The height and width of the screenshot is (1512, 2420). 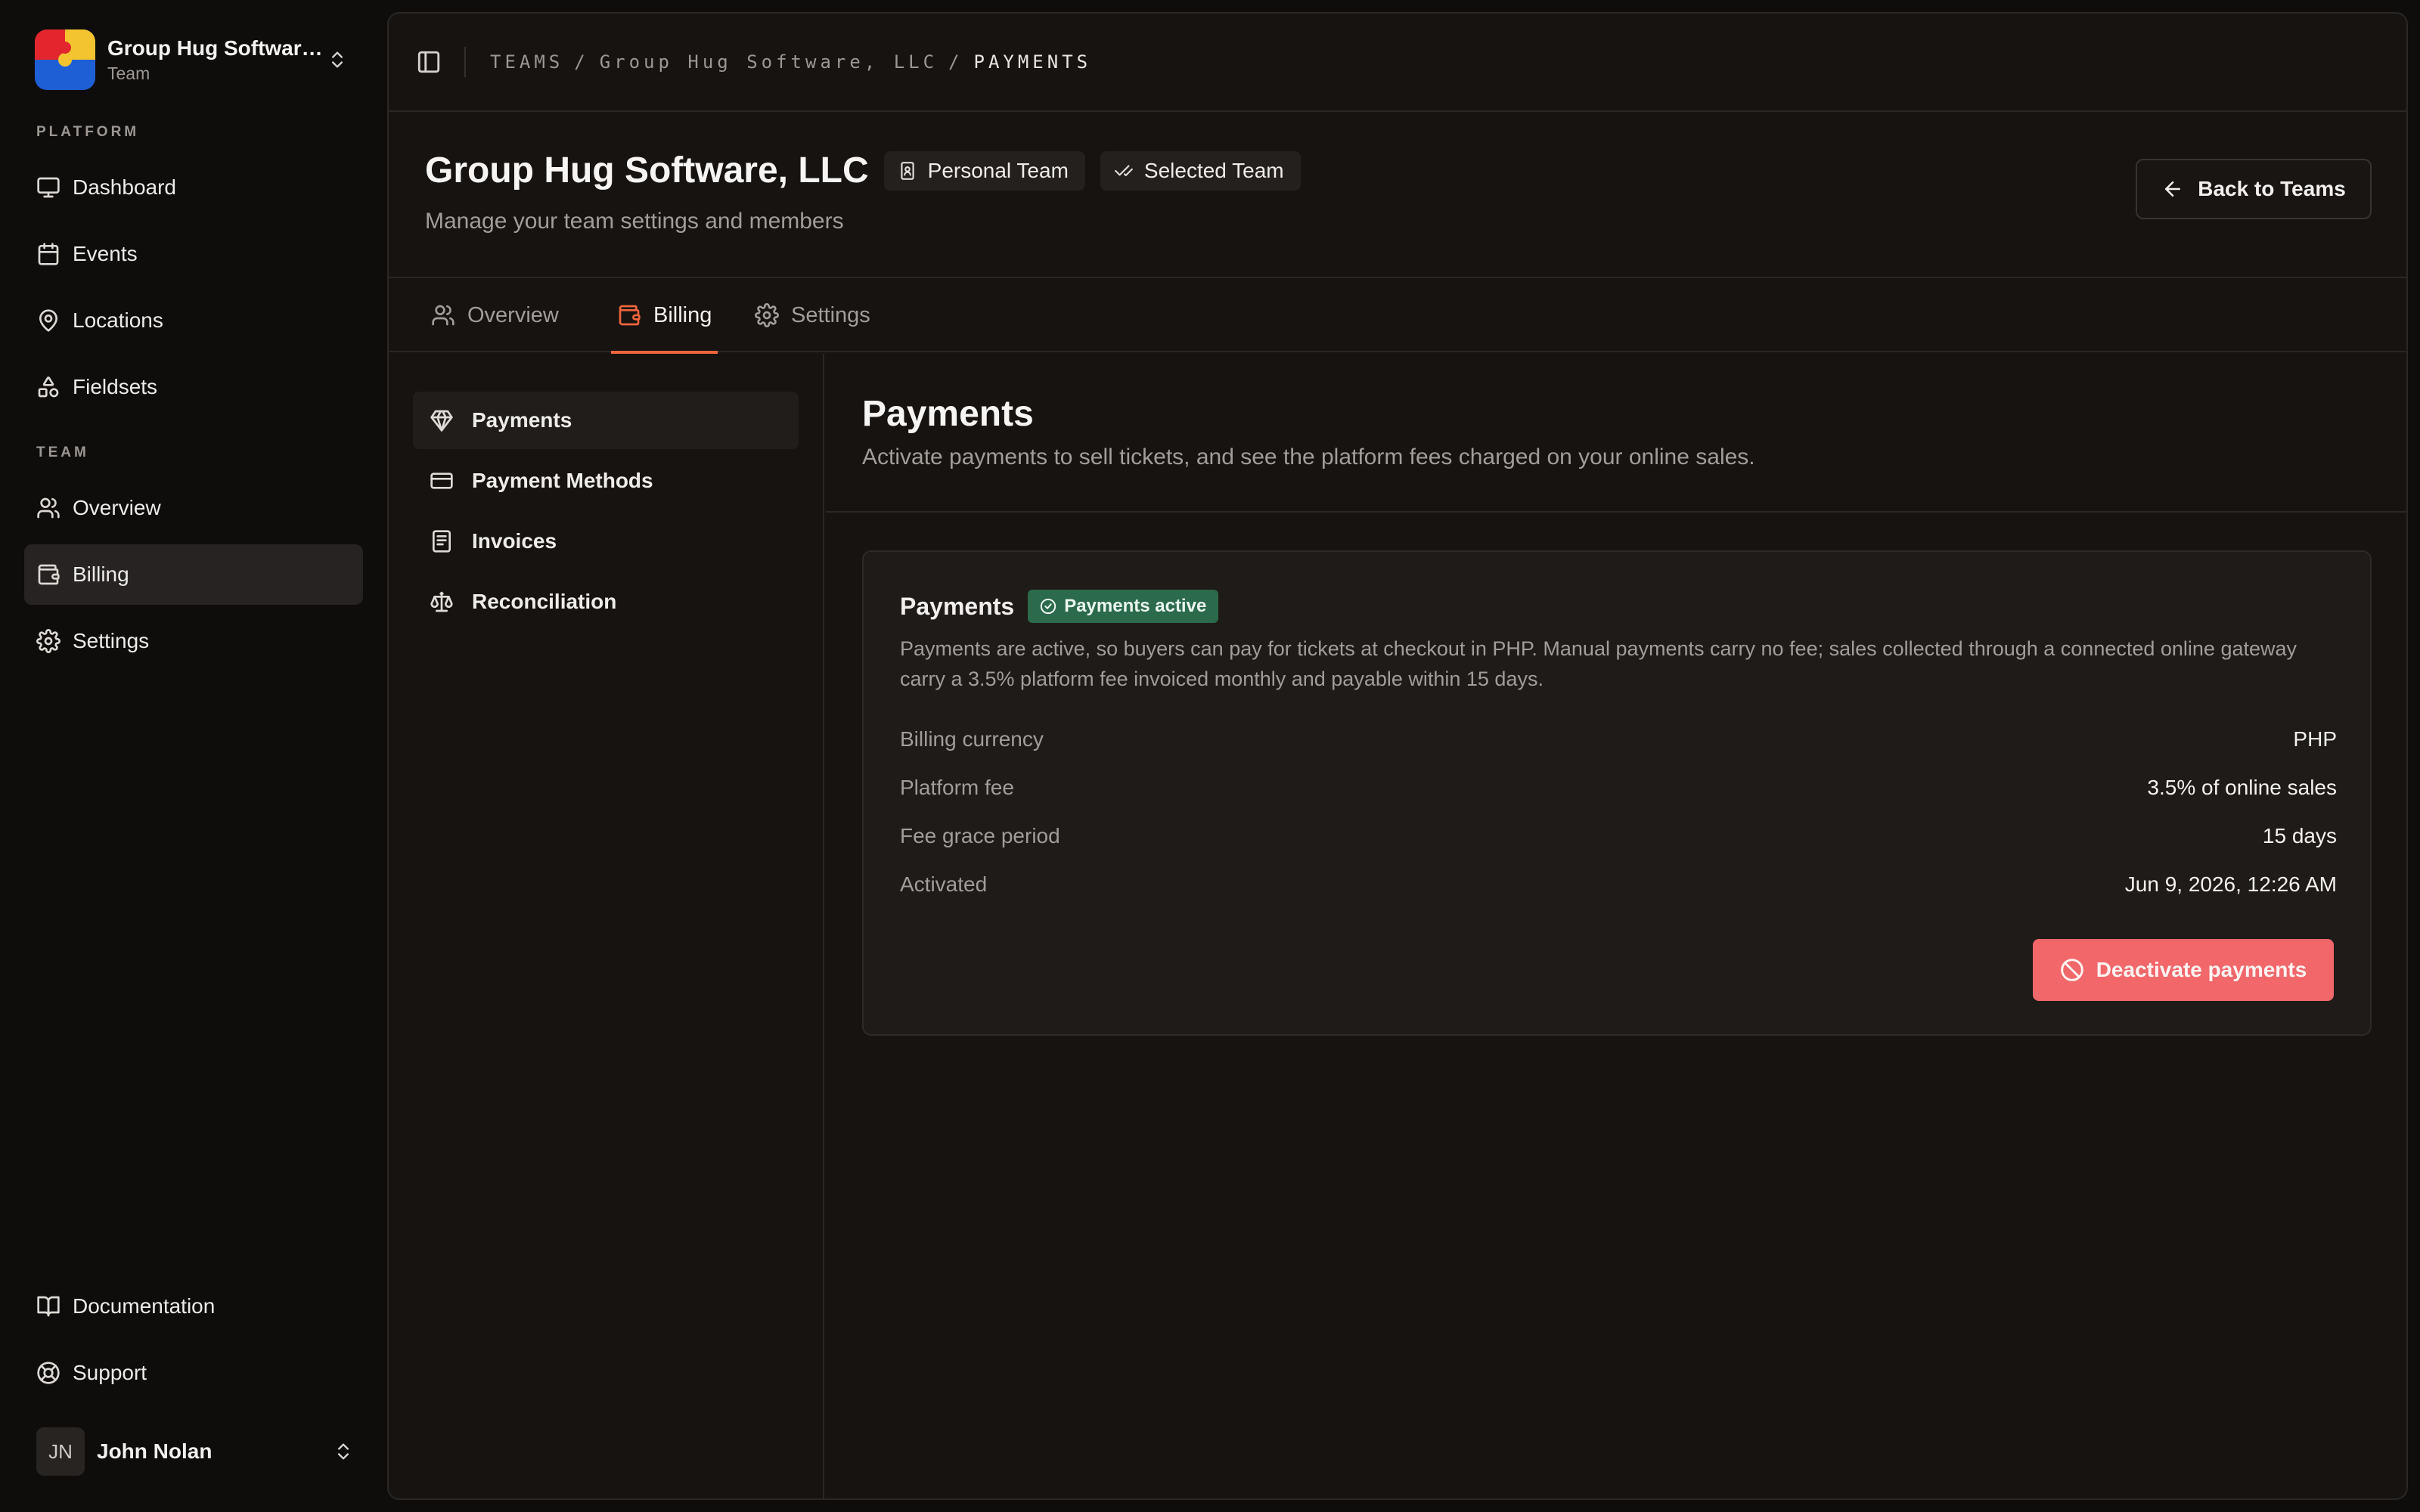 What do you see at coordinates (2201, 969) in the screenshot?
I see `deactivate-button-label: Deactivate payments` at bounding box center [2201, 969].